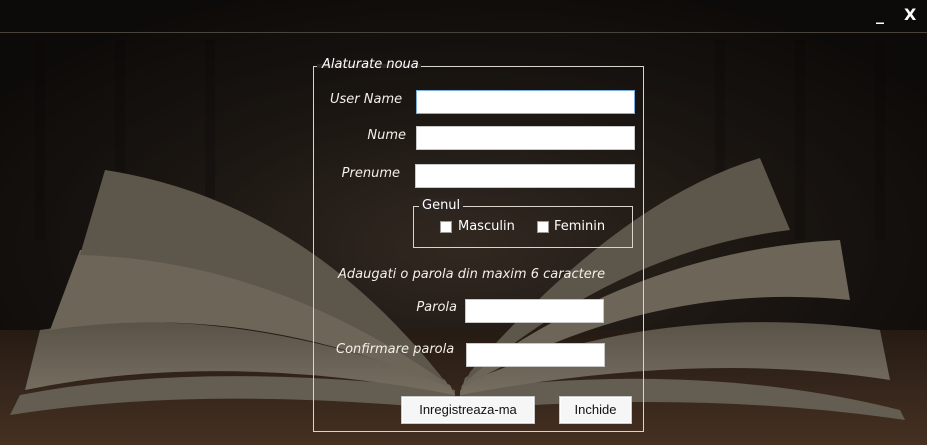 The image size is (927, 445). Describe the element at coordinates (525, 176) in the screenshot. I see `prenume-input` at that location.